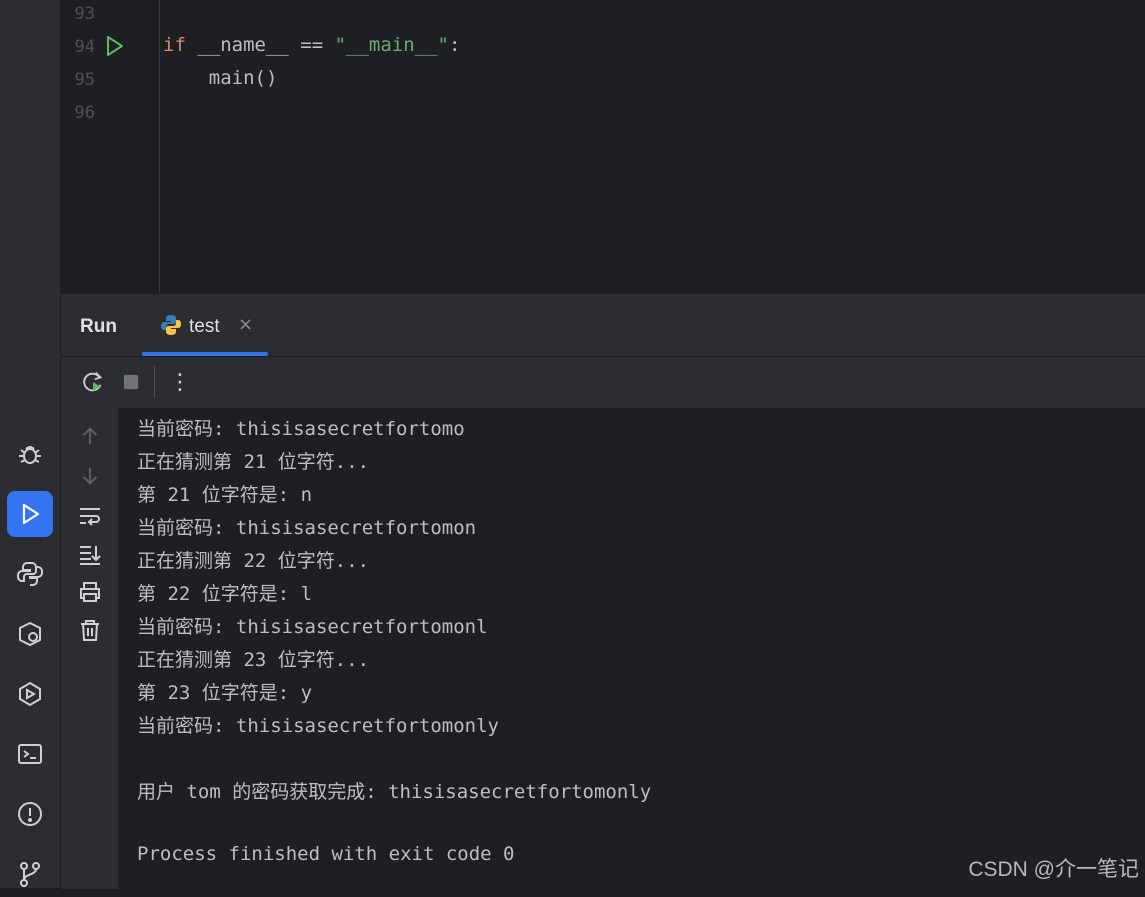 Image resolution: width=1145 pixels, height=897 pixels. What do you see at coordinates (30, 514) in the screenshot?
I see `run-icon` at bounding box center [30, 514].